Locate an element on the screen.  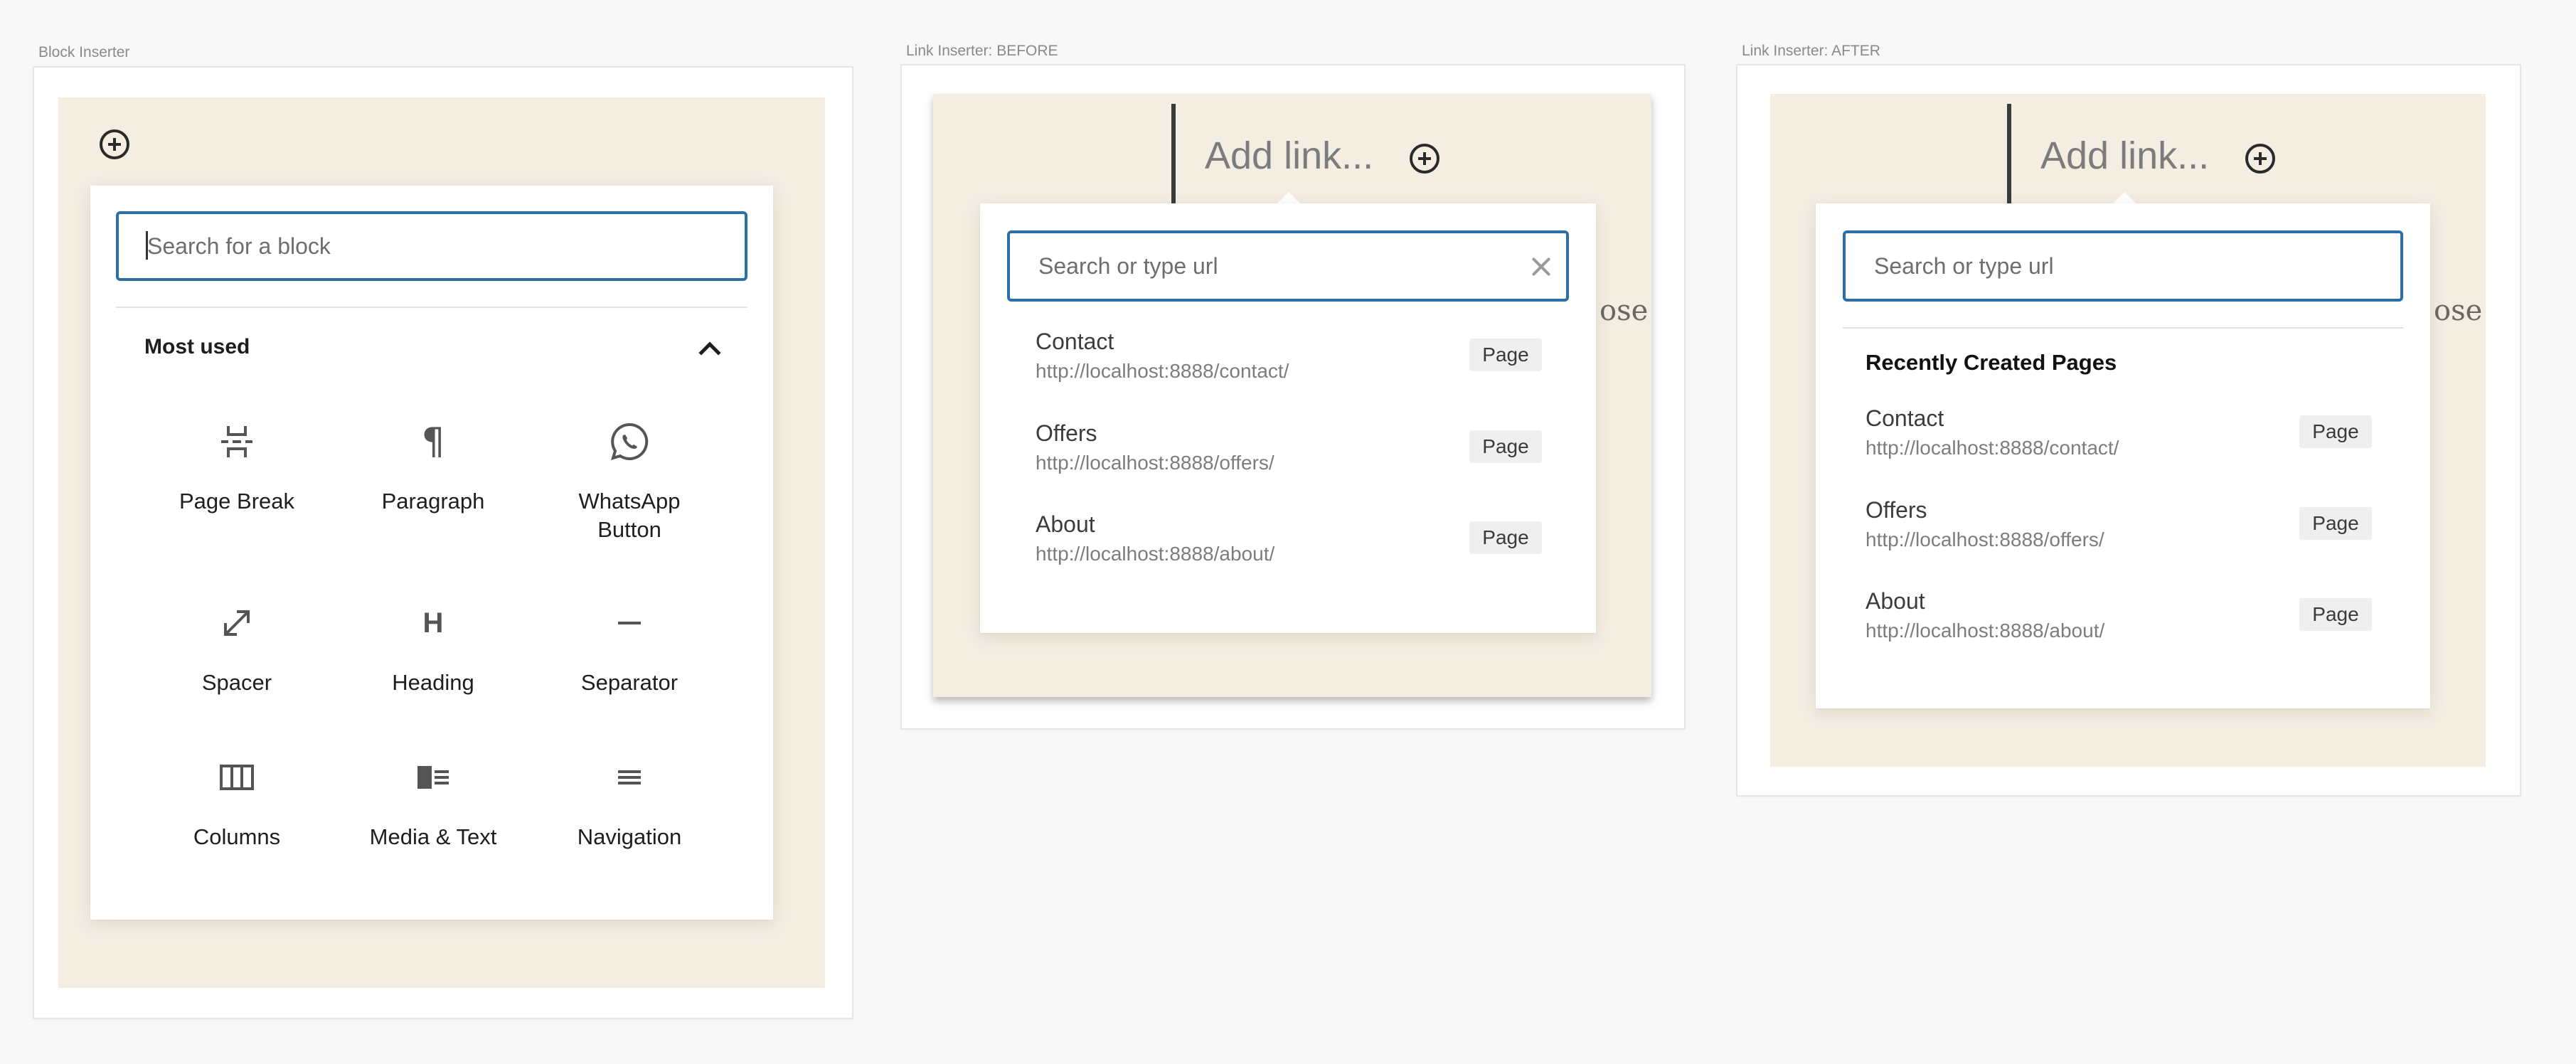
columns-icon is located at coordinates (237, 778).